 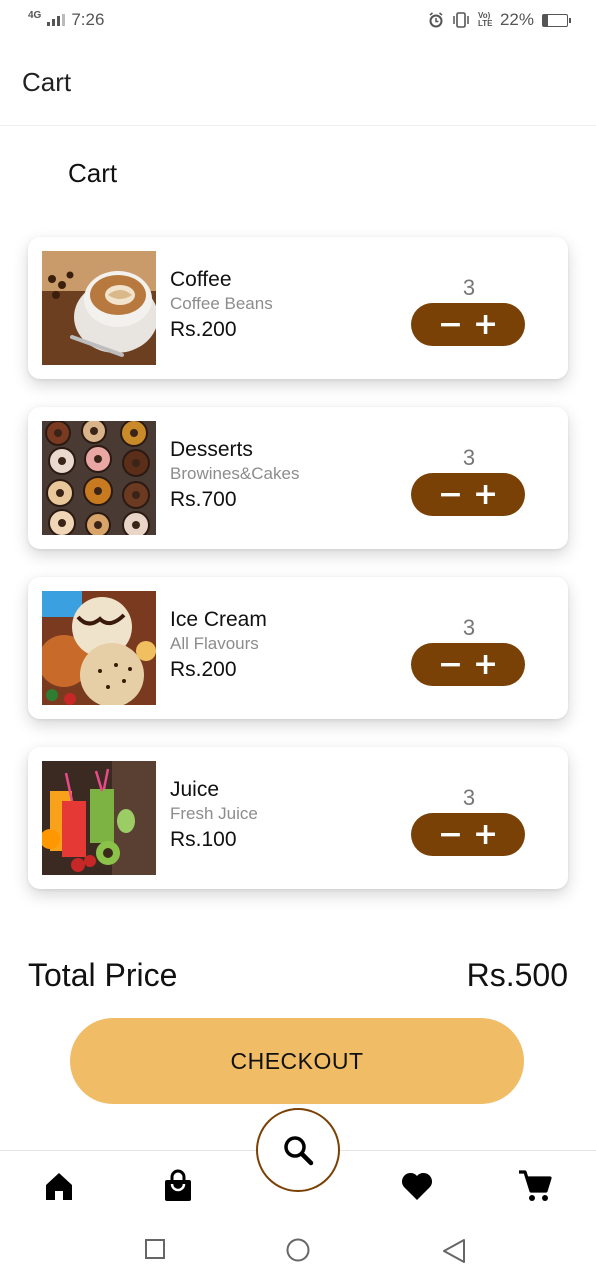 I want to click on volte-indicator: Vo) LTE, so click(x=485, y=19).